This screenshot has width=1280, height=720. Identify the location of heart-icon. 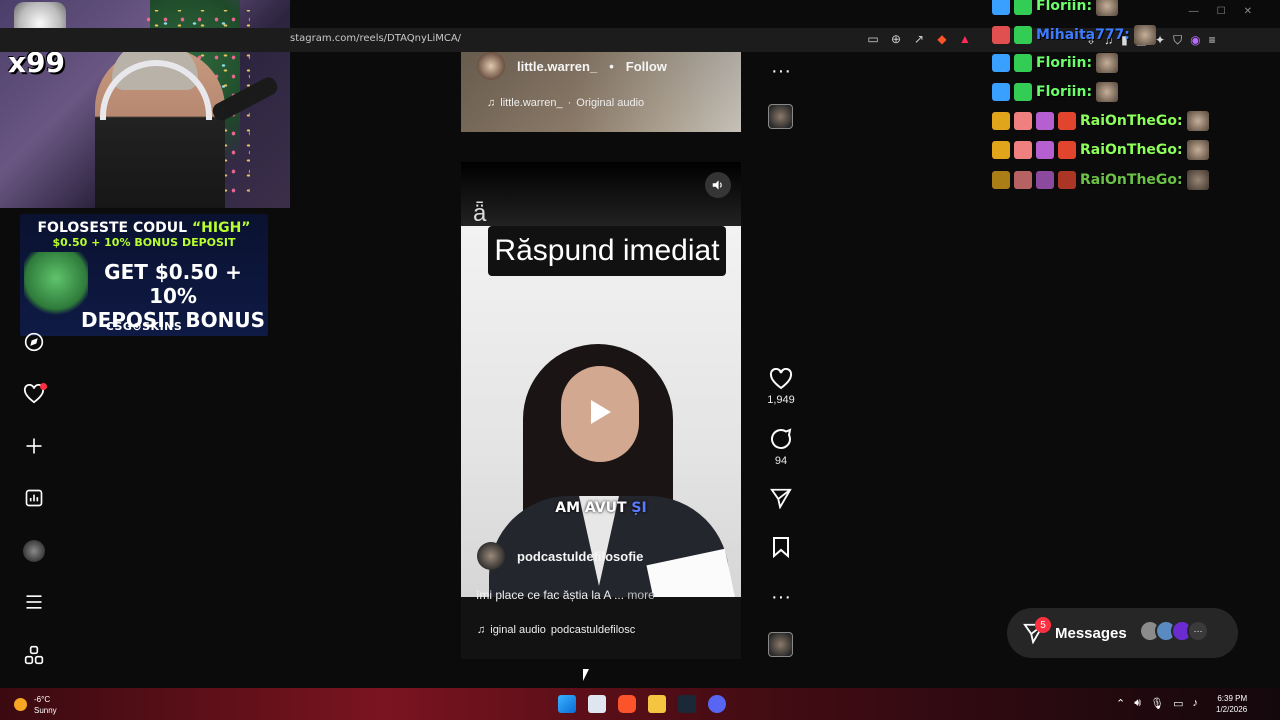
(781, 379).